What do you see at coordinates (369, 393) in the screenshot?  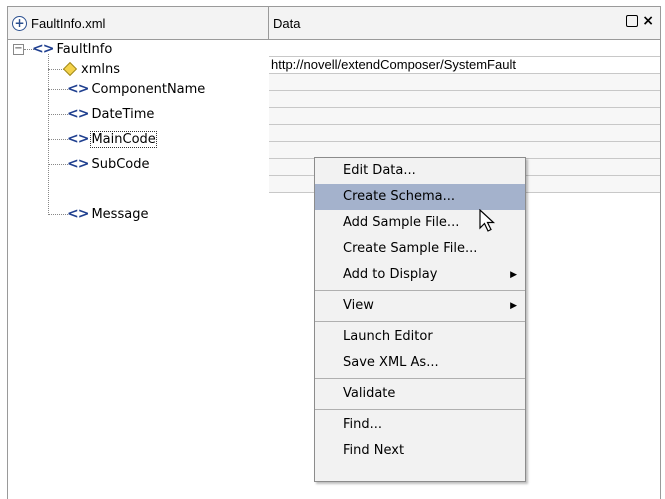 I see `menu-item-label: Validate` at bounding box center [369, 393].